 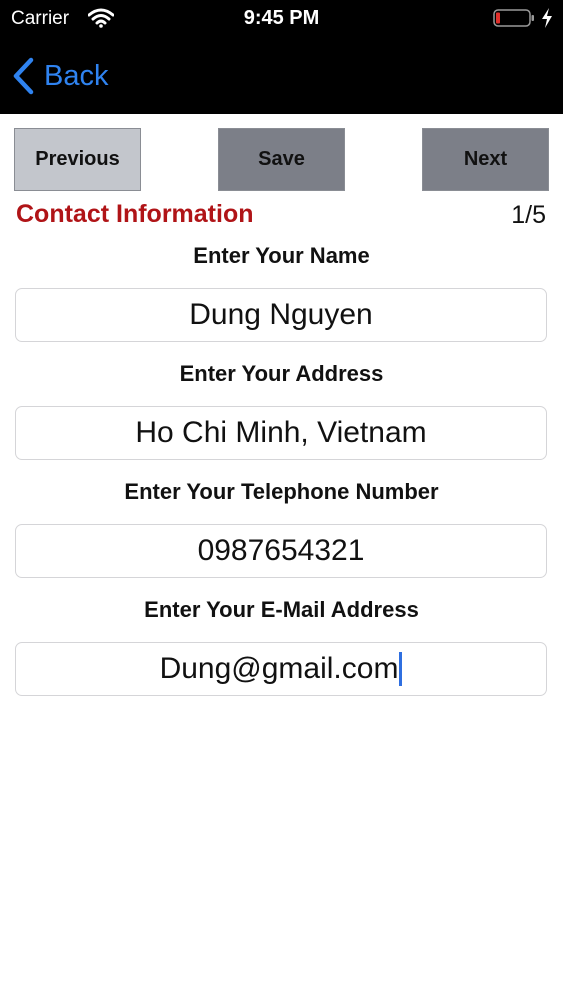 I want to click on telephone-label: Enter Your Telephone Number, so click(x=281, y=491).